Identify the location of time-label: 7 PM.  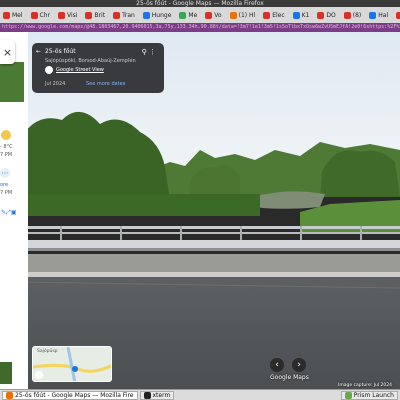
(6, 193).